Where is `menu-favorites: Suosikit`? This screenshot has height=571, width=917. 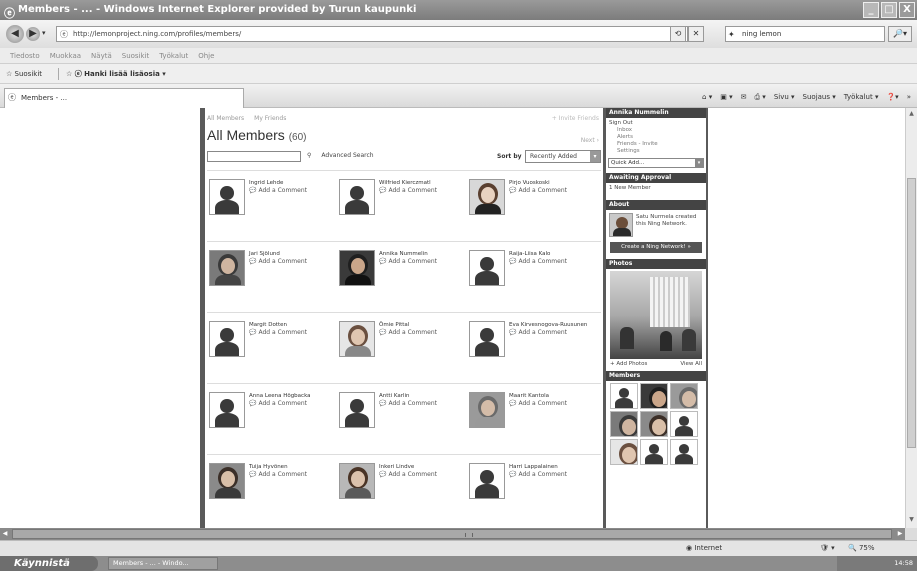
menu-favorites: Suosikit is located at coordinates (136, 55).